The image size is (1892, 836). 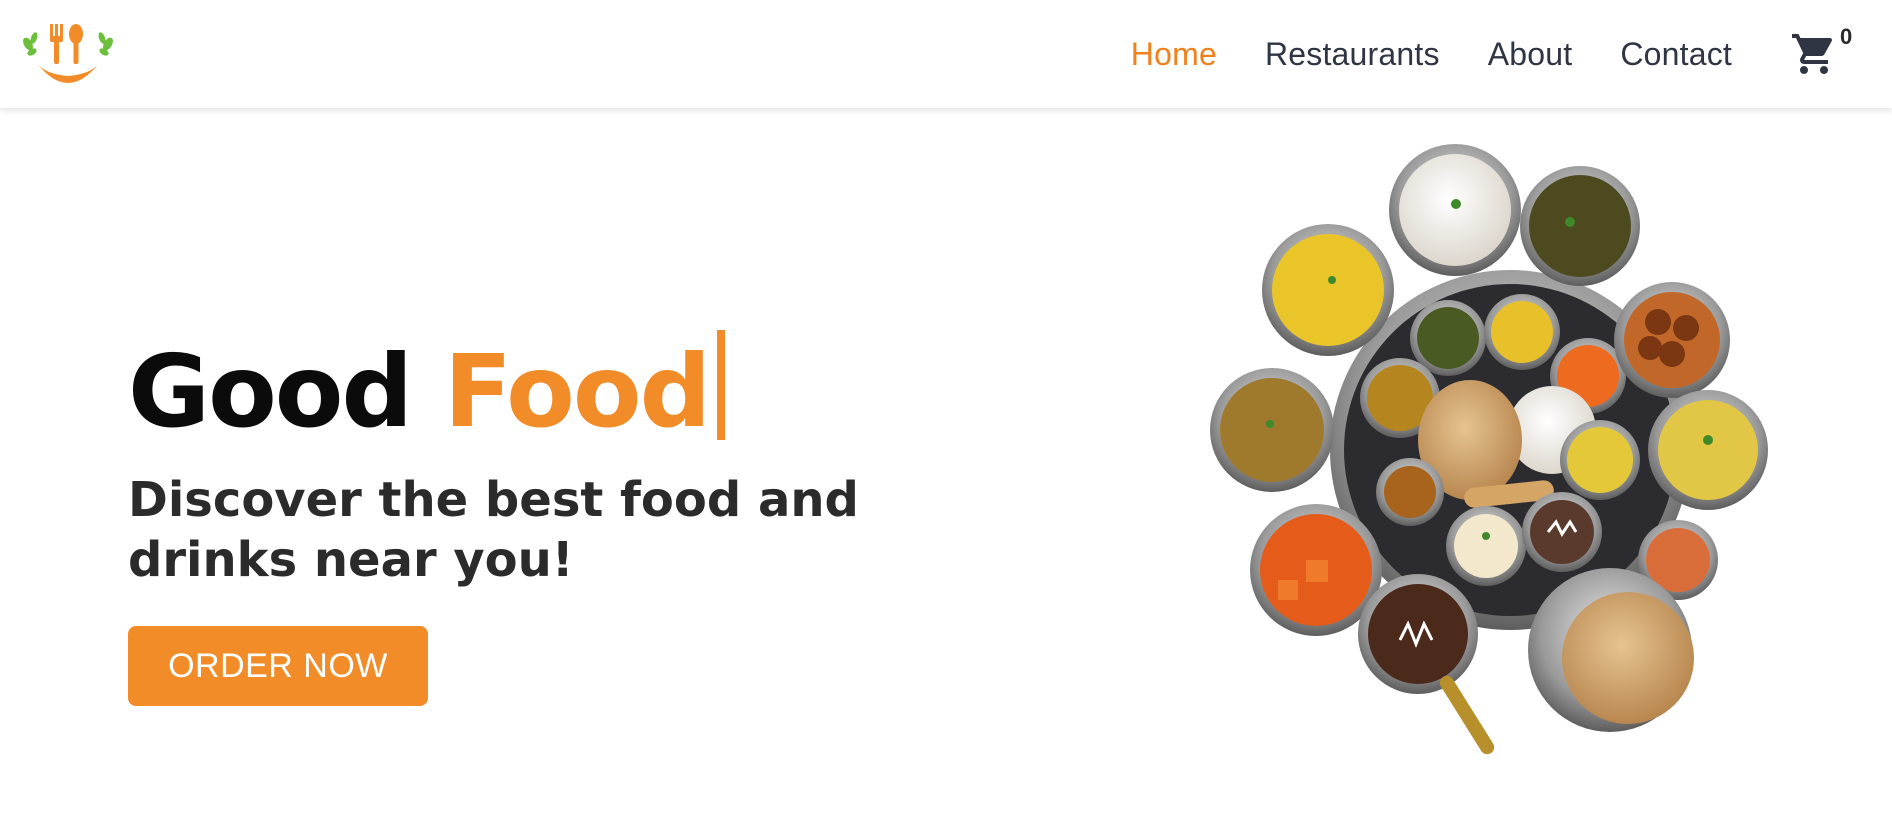 I want to click on typing-caret, so click(x=721, y=385).